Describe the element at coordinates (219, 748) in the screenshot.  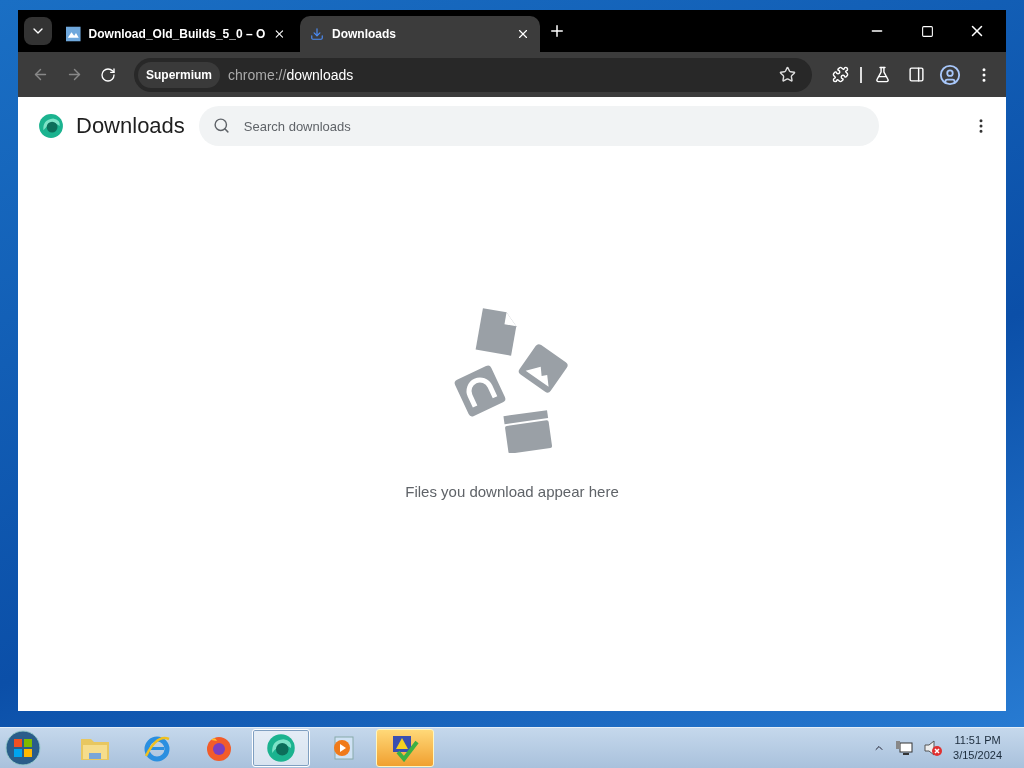
I see `fox-globe-icon` at that location.